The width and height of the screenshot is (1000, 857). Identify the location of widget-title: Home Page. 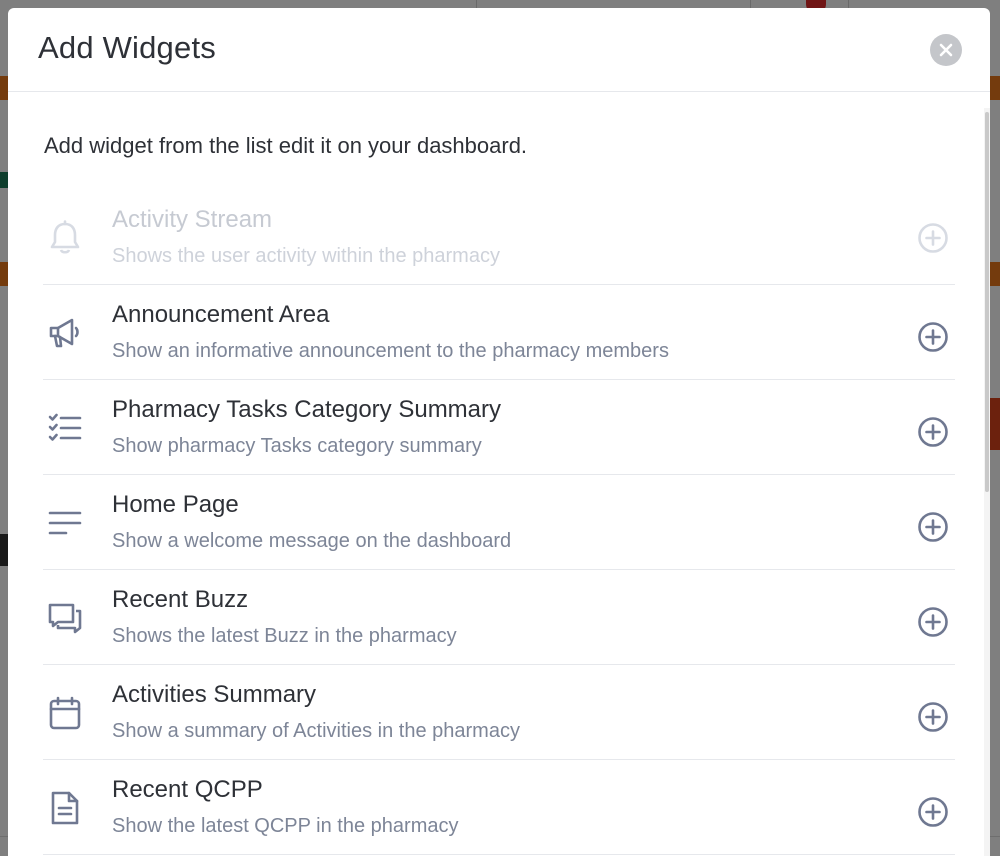
(175, 504).